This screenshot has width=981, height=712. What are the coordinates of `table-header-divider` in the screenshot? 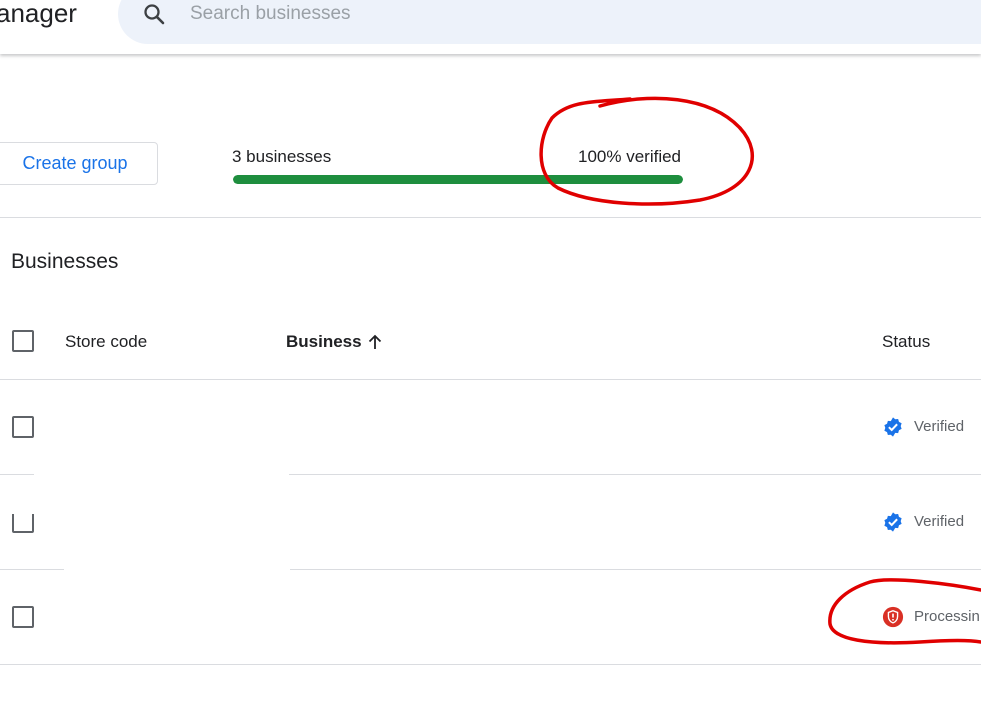 It's located at (490, 379).